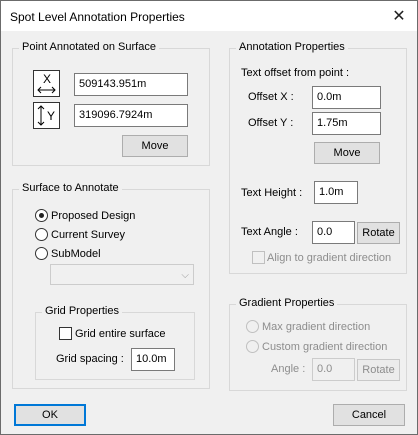  Describe the element at coordinates (97, 17) in the screenshot. I see `window-title: Spot Level Annotation Properties` at that location.